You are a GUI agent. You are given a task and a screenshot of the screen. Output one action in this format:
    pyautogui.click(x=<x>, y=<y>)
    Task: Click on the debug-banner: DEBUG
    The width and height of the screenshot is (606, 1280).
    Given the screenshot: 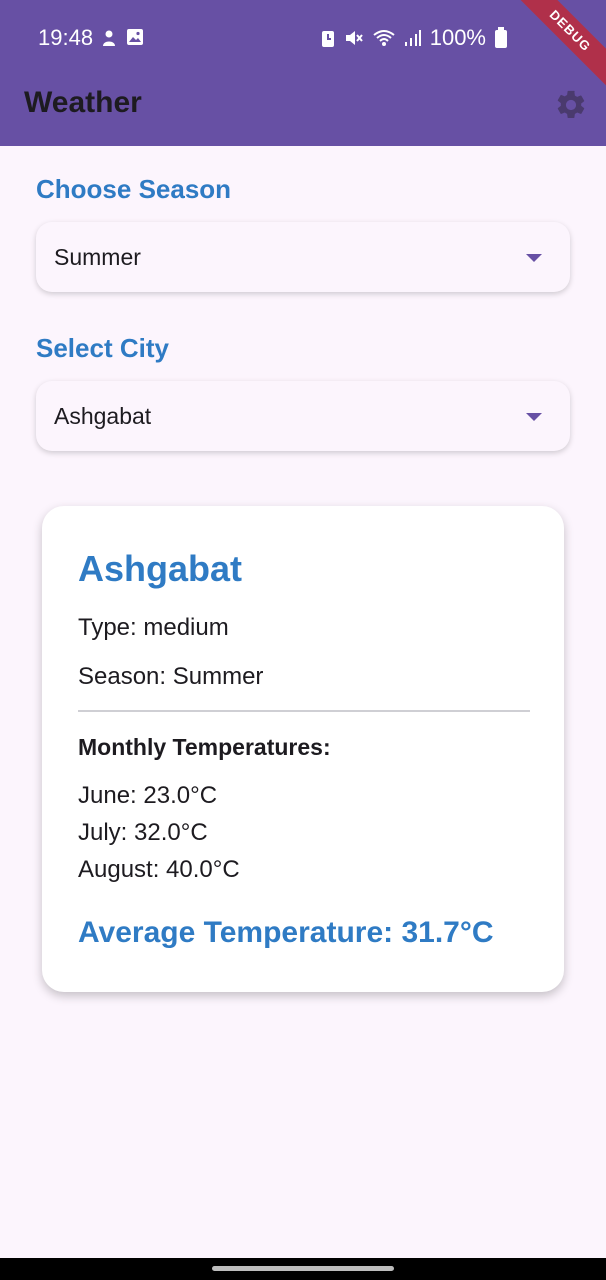 What is the action you would take?
    pyautogui.click(x=561, y=45)
    